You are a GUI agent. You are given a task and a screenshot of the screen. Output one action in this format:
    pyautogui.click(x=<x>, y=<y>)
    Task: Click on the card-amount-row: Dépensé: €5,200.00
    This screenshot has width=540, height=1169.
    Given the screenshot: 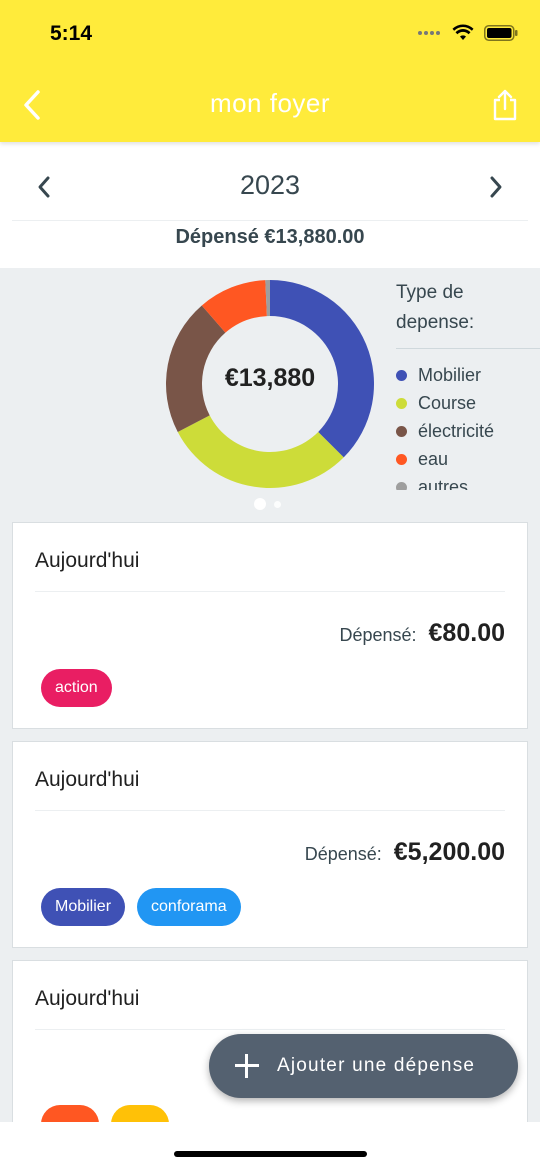 What is the action you would take?
    pyautogui.click(x=405, y=852)
    